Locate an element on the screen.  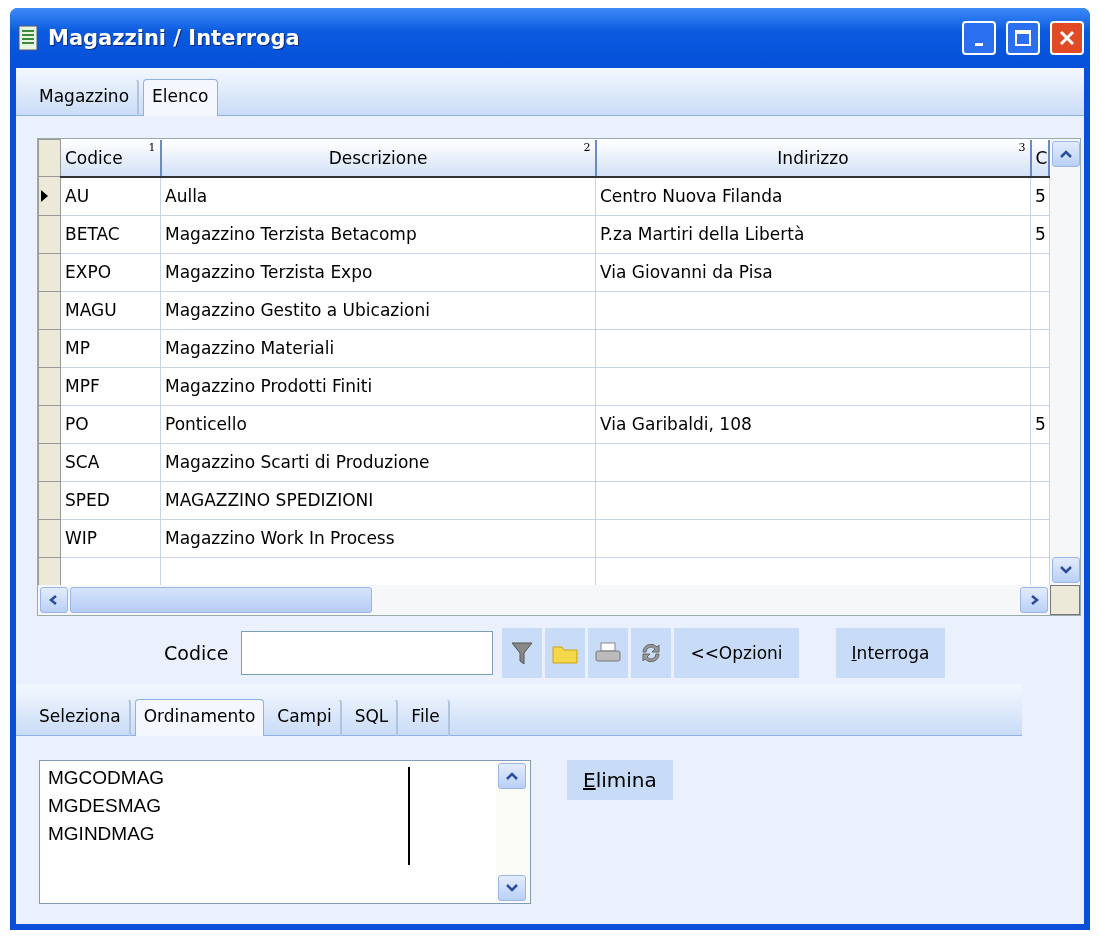
scroll-right-button is located at coordinates (1034, 600).